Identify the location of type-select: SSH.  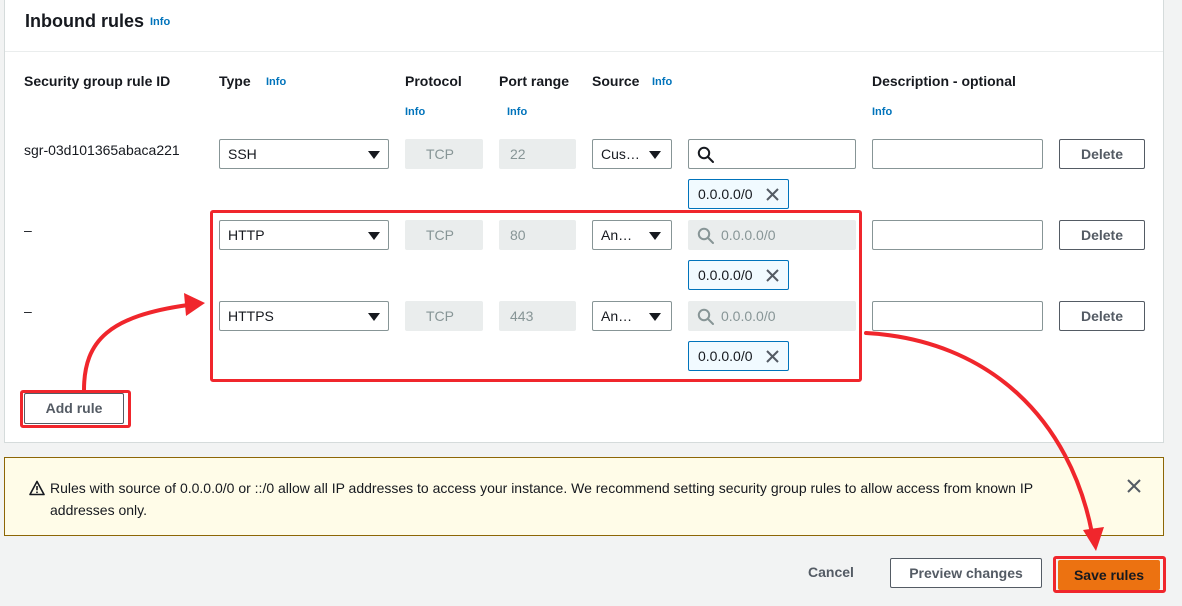
(304, 154).